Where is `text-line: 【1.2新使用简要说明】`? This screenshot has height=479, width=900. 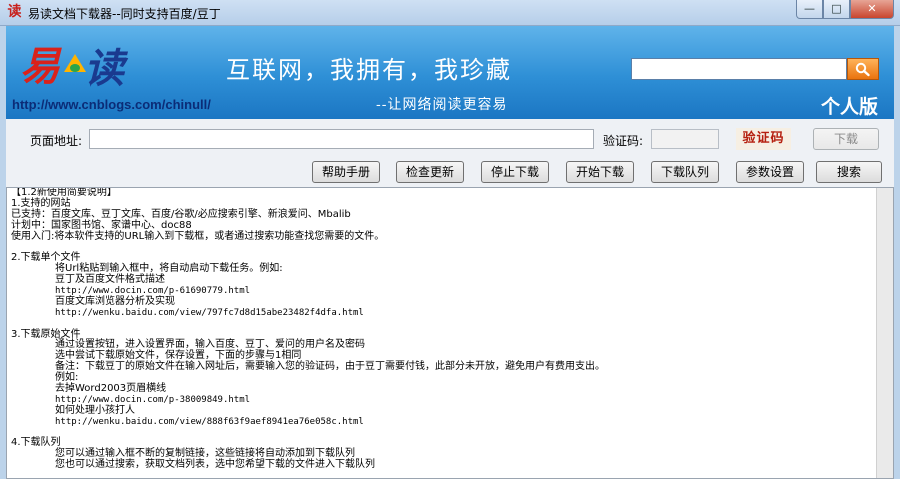
text-line: 【1.2新使用简要说明】 is located at coordinates (64, 192).